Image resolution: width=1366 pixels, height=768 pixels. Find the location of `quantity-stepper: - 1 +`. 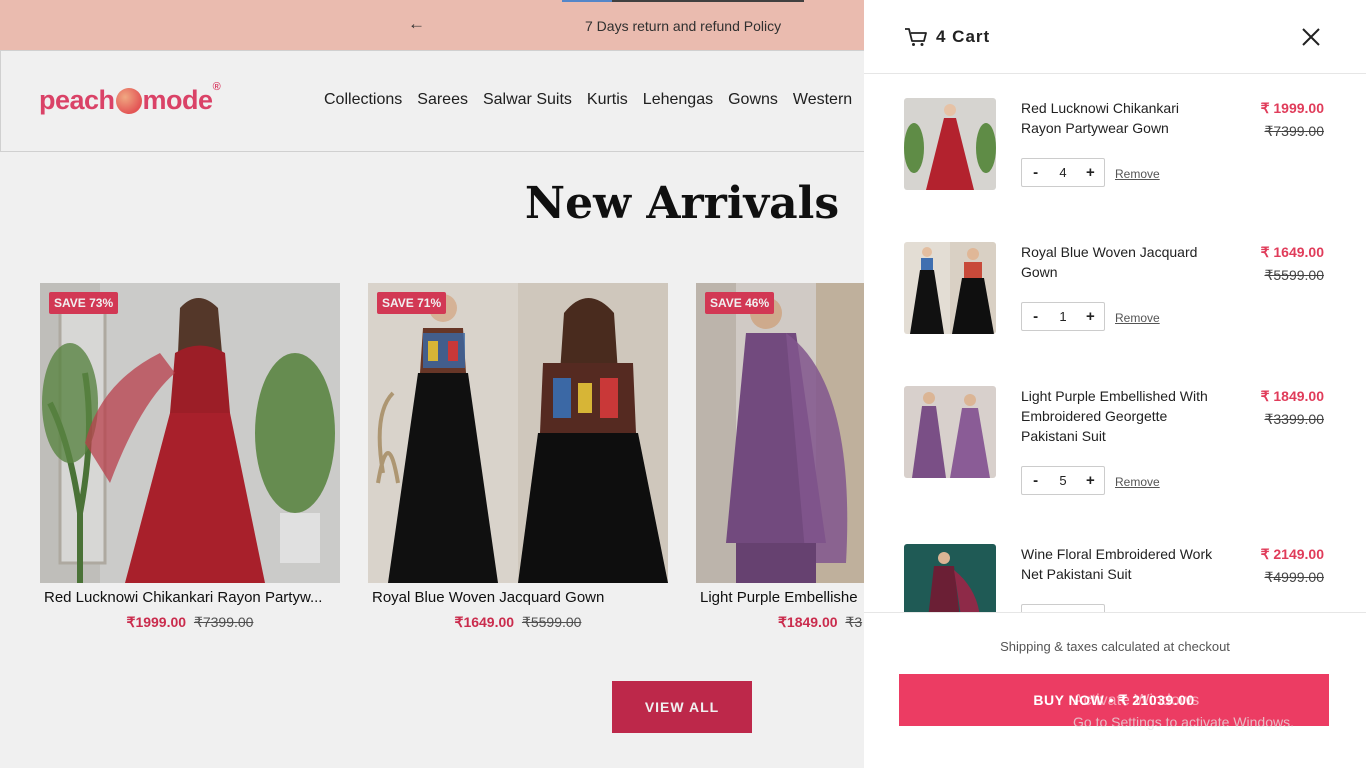

quantity-stepper: - 1 + is located at coordinates (1063, 316).